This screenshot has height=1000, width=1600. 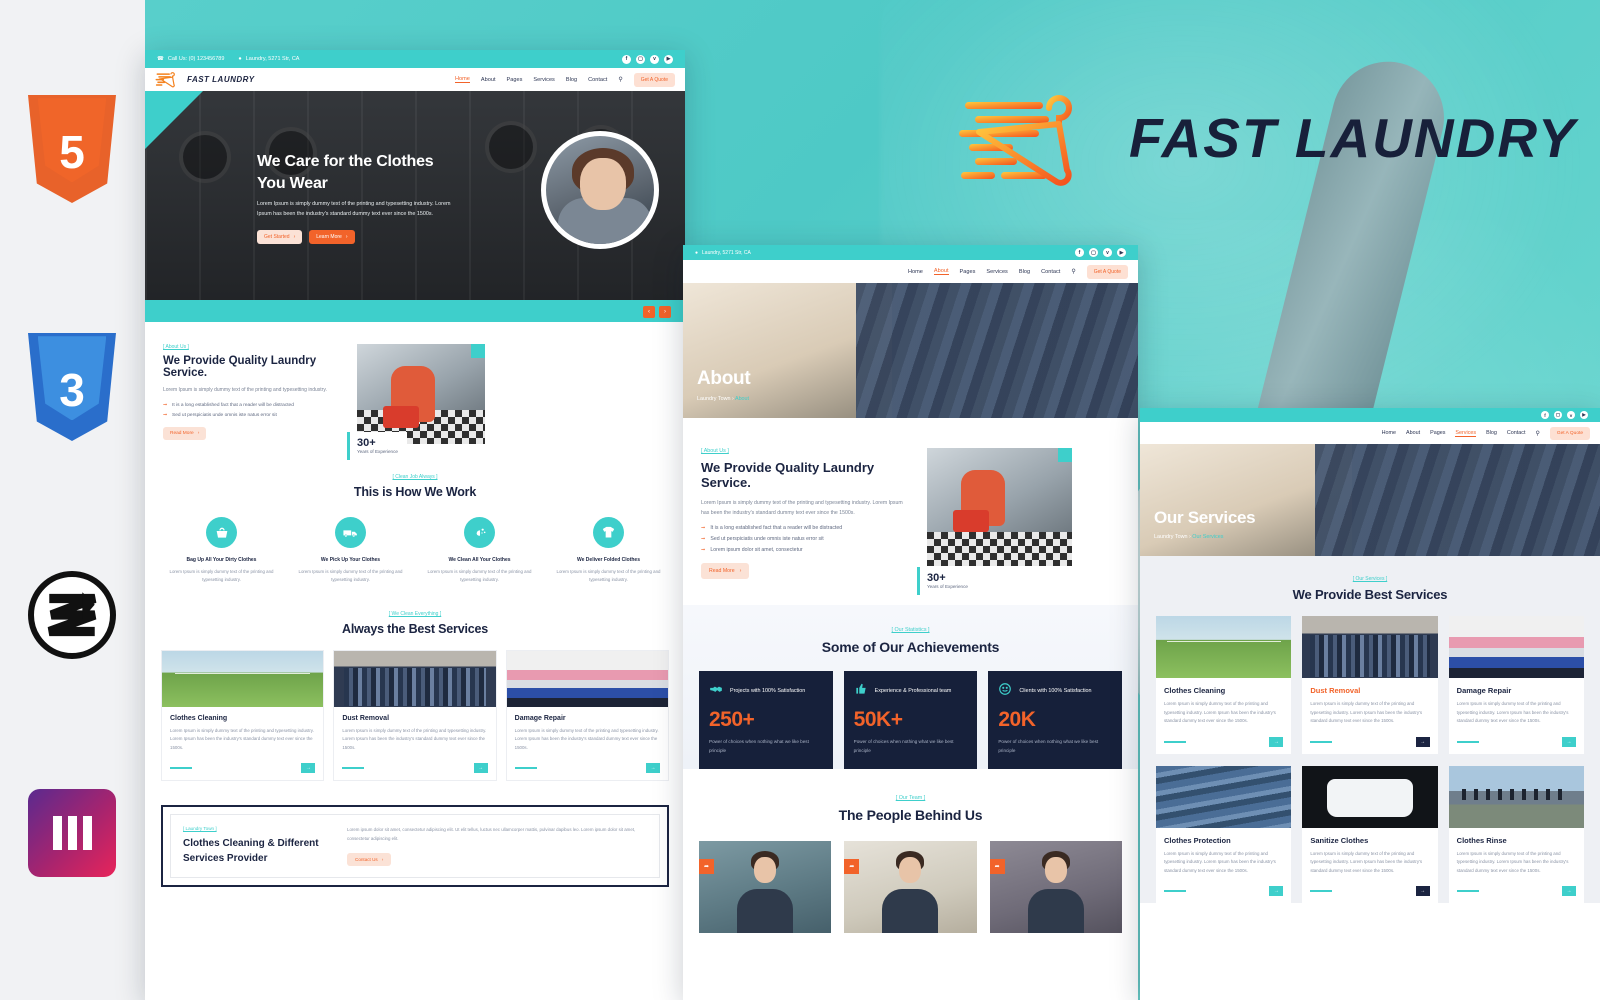 I want to click on phone-icon: ☎, so click(x=160, y=59).